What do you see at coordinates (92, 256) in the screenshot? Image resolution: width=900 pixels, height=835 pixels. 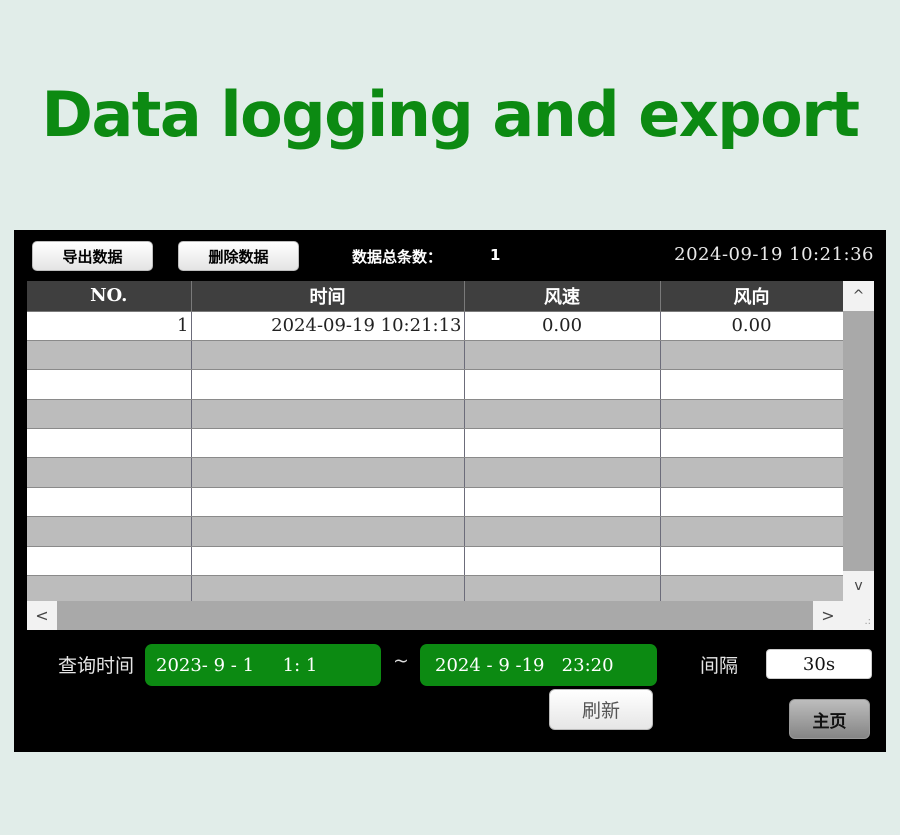 I see `export-data-button: 导出数据` at bounding box center [92, 256].